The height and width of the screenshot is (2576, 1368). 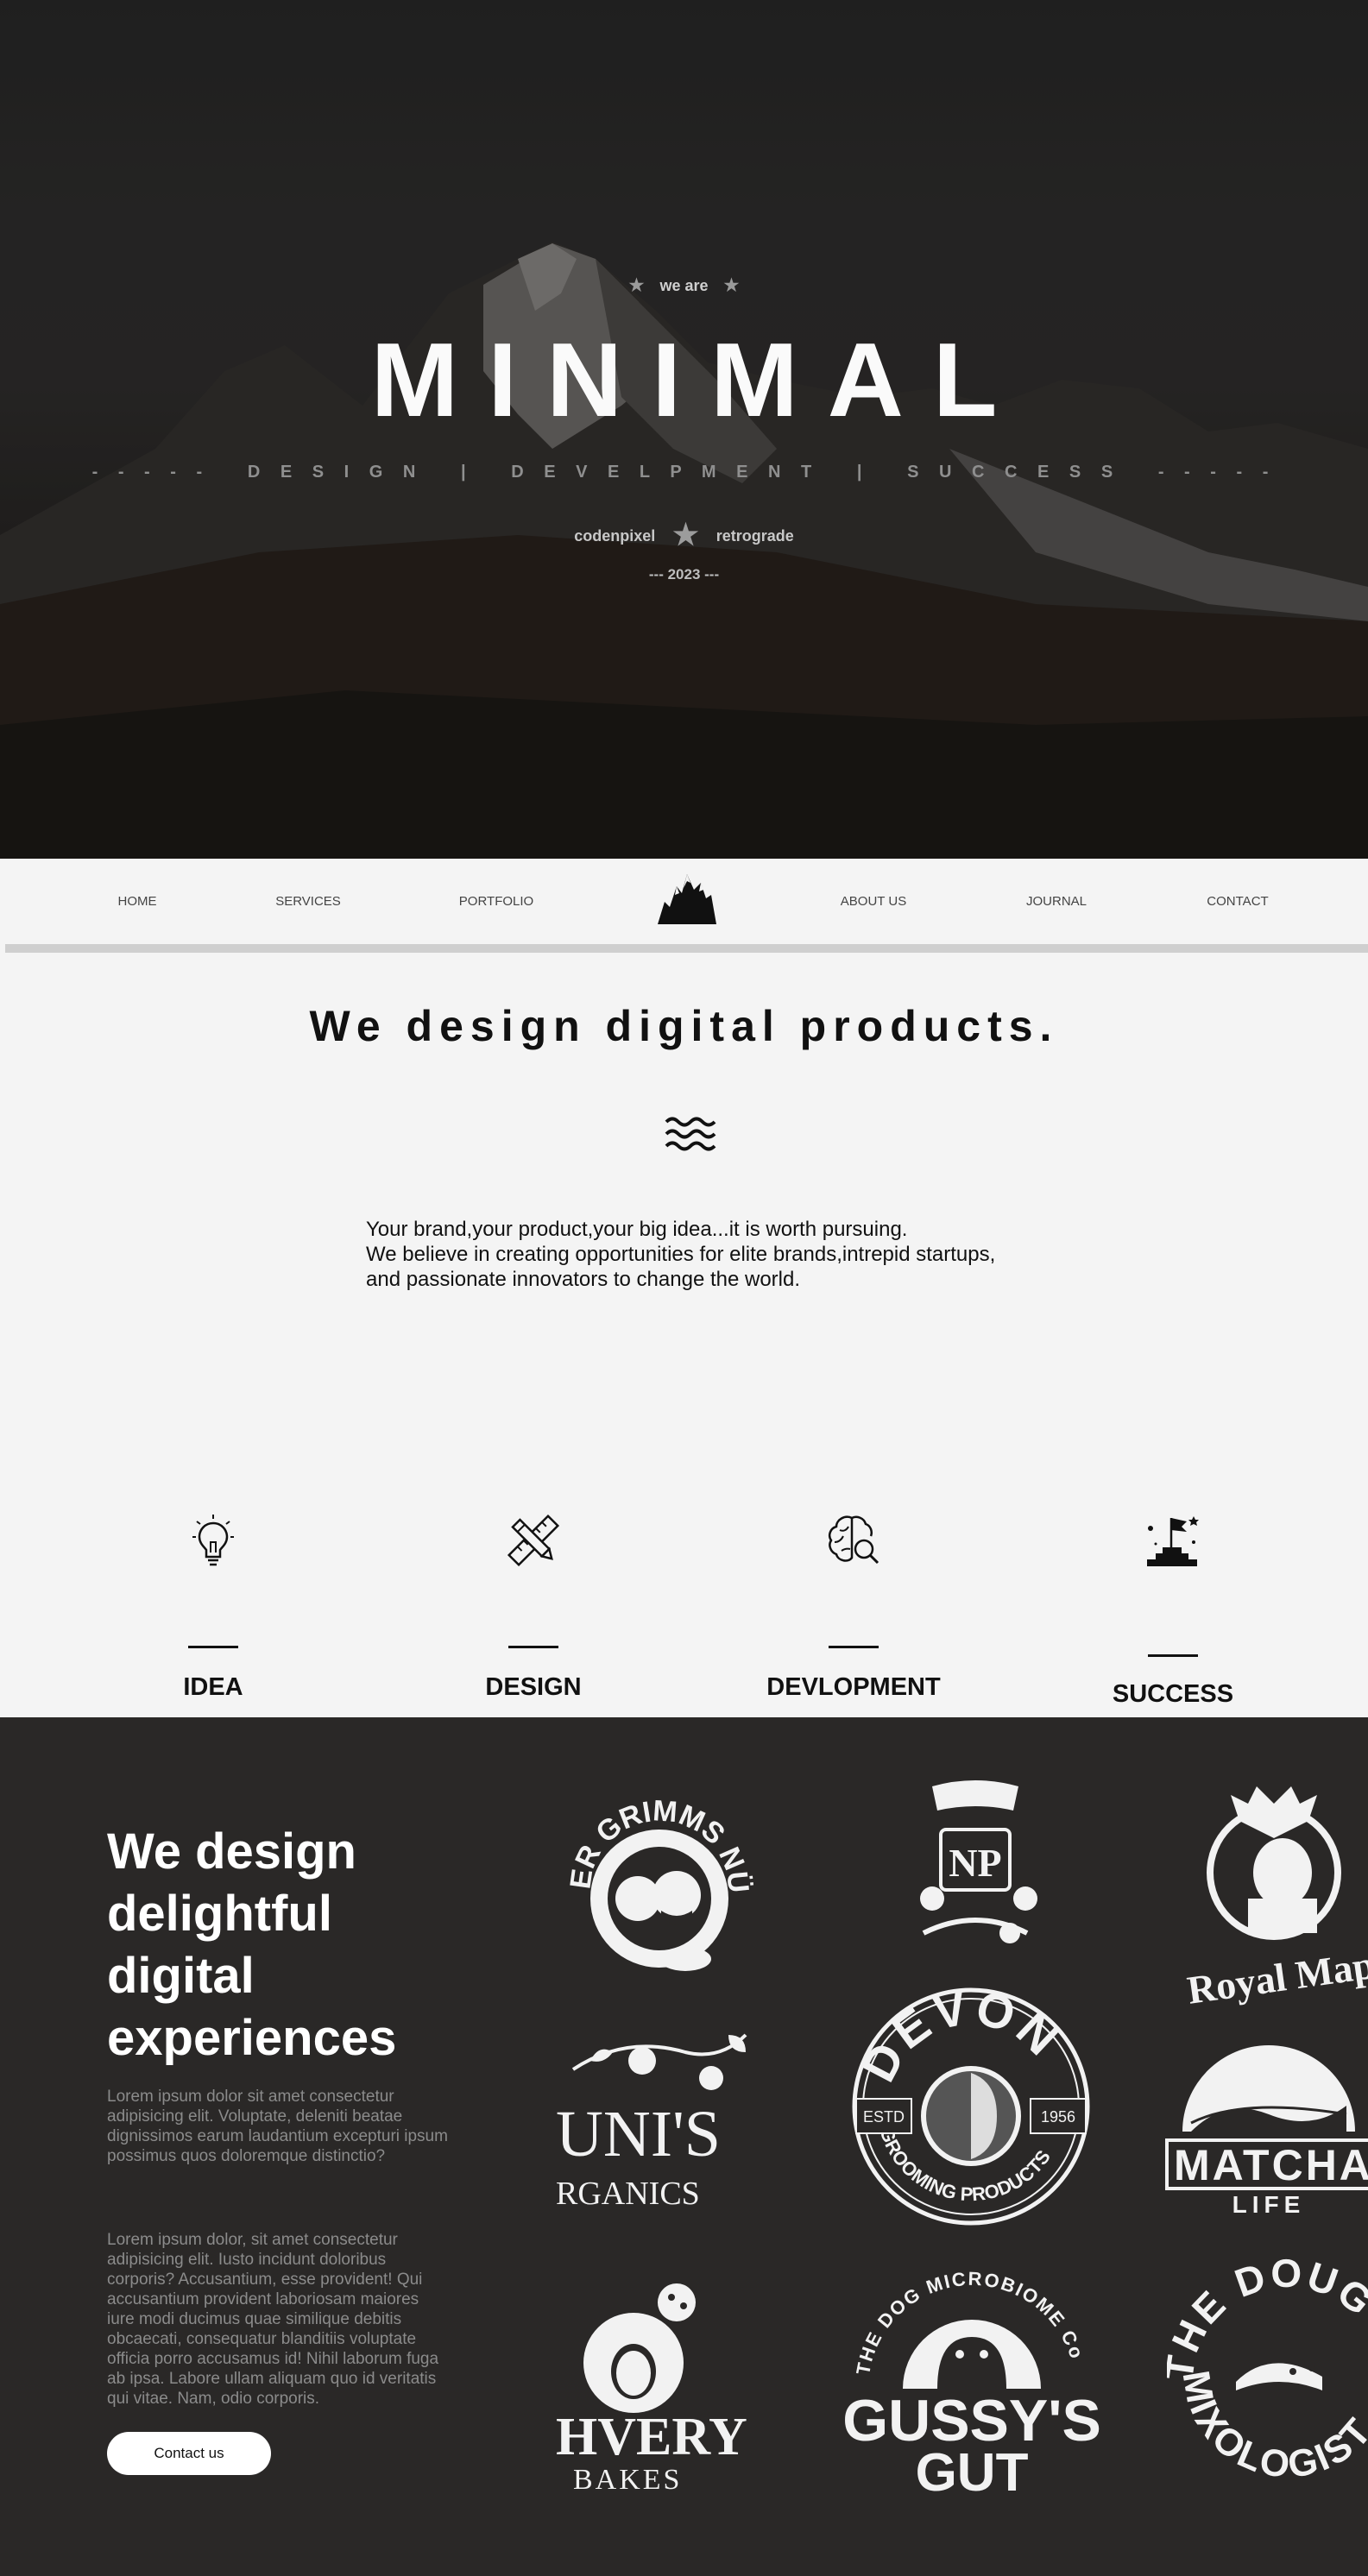 What do you see at coordinates (308, 902) in the screenshot?
I see `nav-services: SERVICES` at bounding box center [308, 902].